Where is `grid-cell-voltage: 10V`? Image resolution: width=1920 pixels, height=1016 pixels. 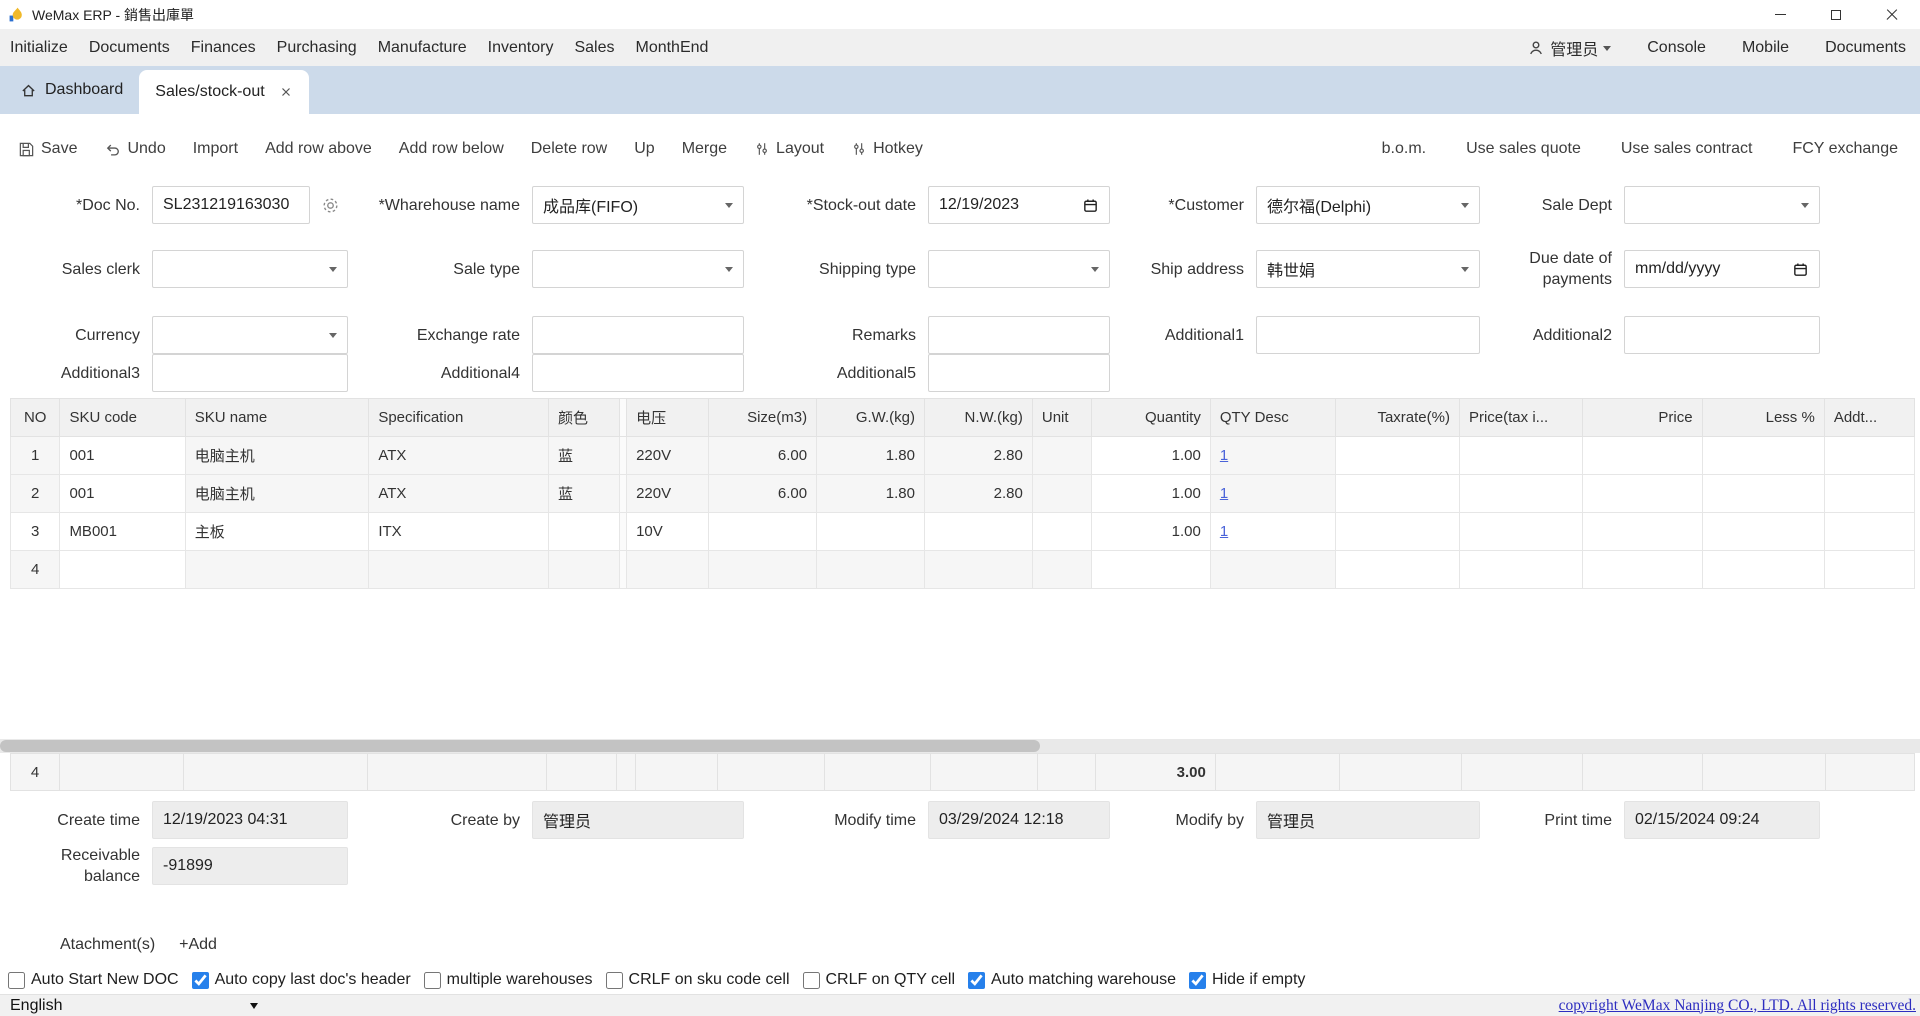
grid-cell-voltage: 10V is located at coordinates (668, 531).